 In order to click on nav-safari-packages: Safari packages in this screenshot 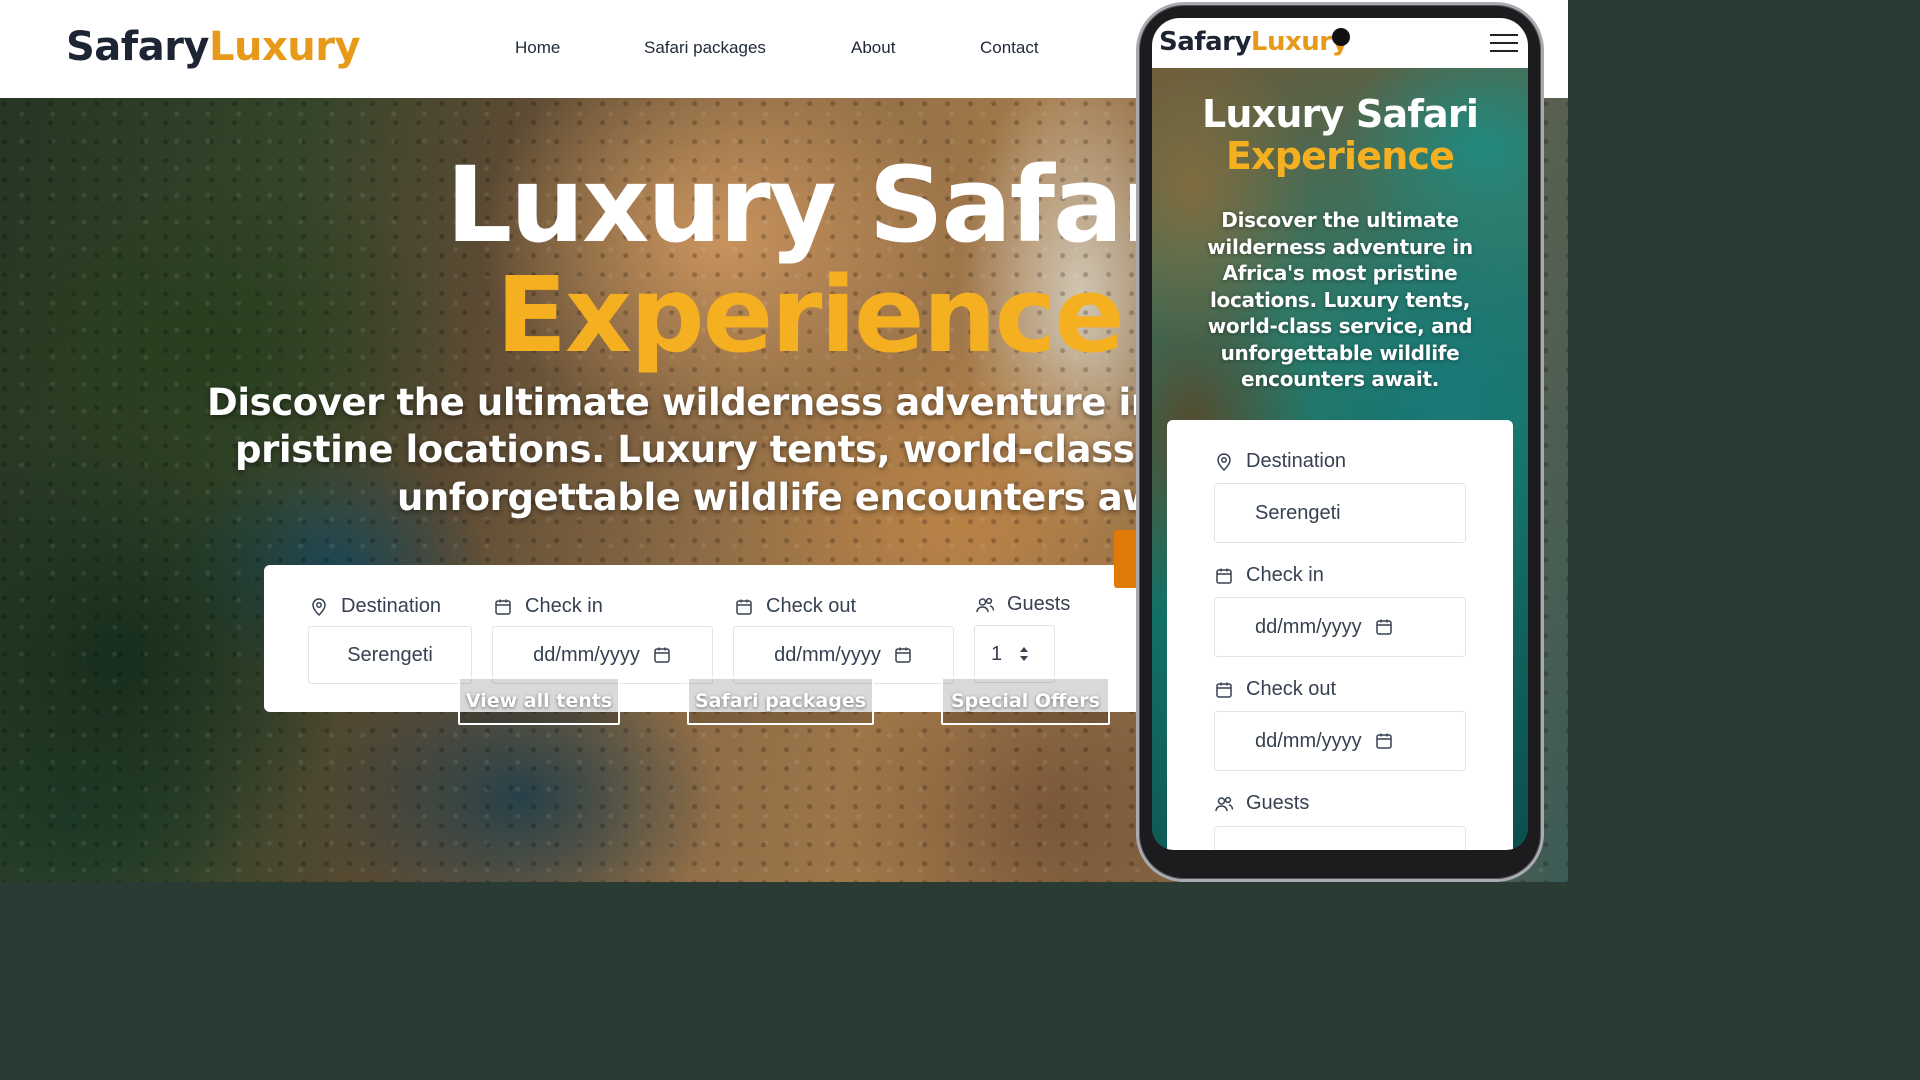, I will do `click(705, 48)`.